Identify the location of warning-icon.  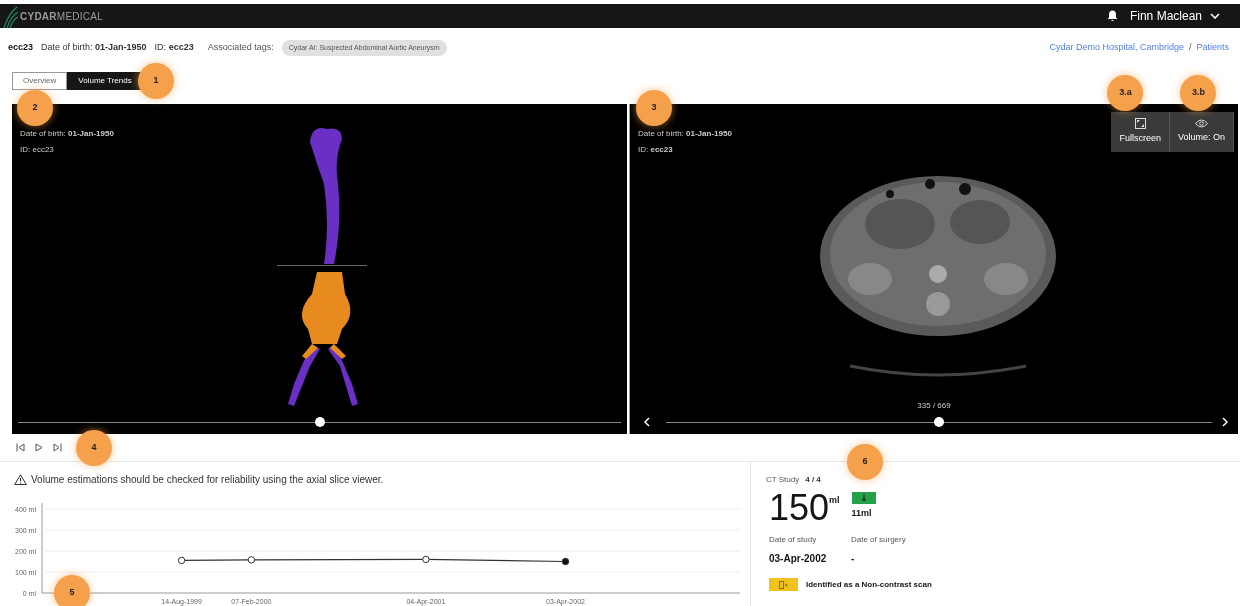
(20, 479).